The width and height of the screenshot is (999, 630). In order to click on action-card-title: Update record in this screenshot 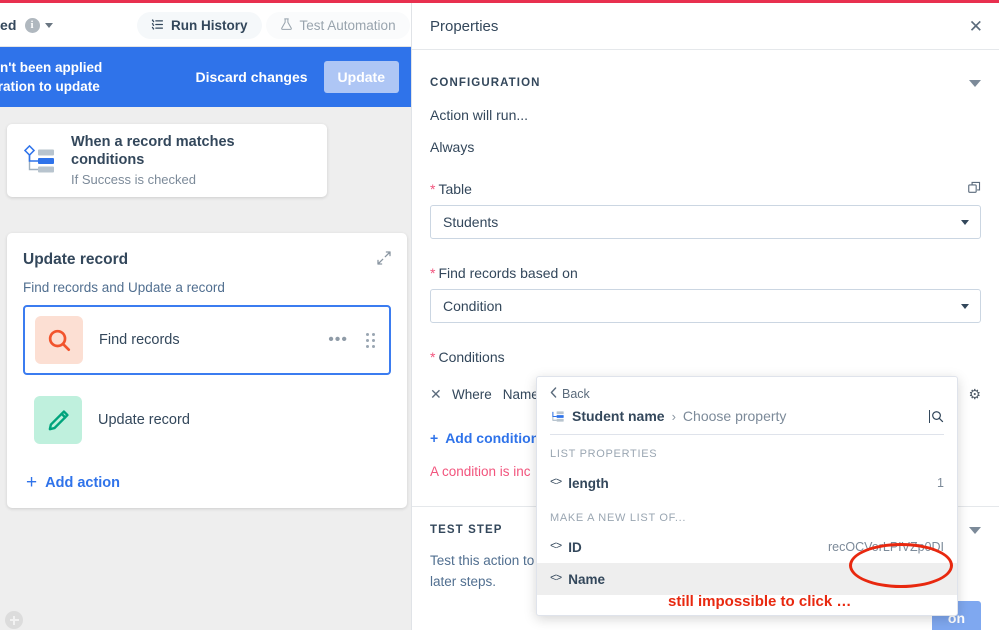, I will do `click(76, 259)`.